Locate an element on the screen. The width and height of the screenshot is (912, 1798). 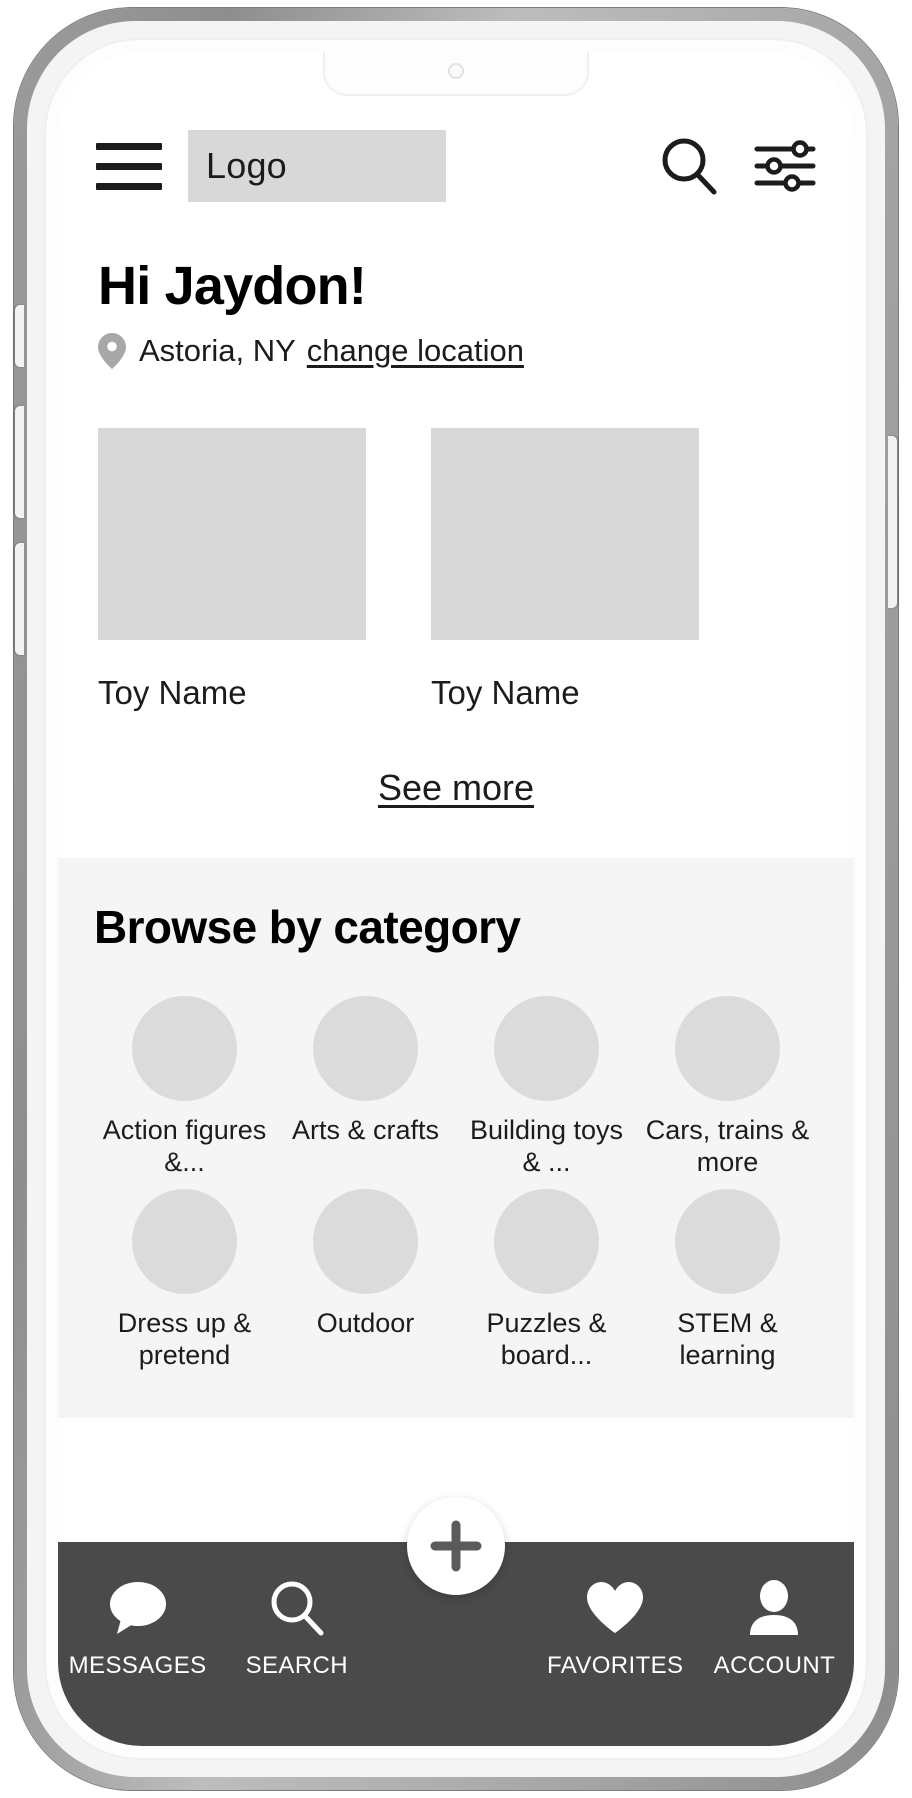
device-notch is located at coordinates (456, 74).